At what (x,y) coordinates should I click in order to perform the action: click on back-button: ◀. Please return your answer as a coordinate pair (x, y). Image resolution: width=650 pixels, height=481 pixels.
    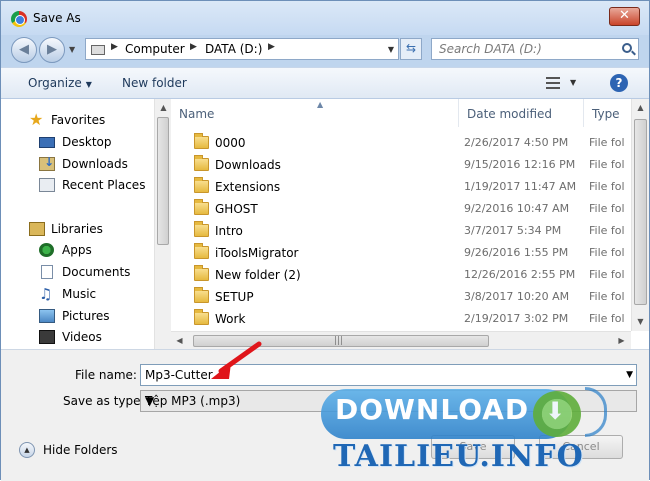
    Looking at the image, I should click on (24, 50).